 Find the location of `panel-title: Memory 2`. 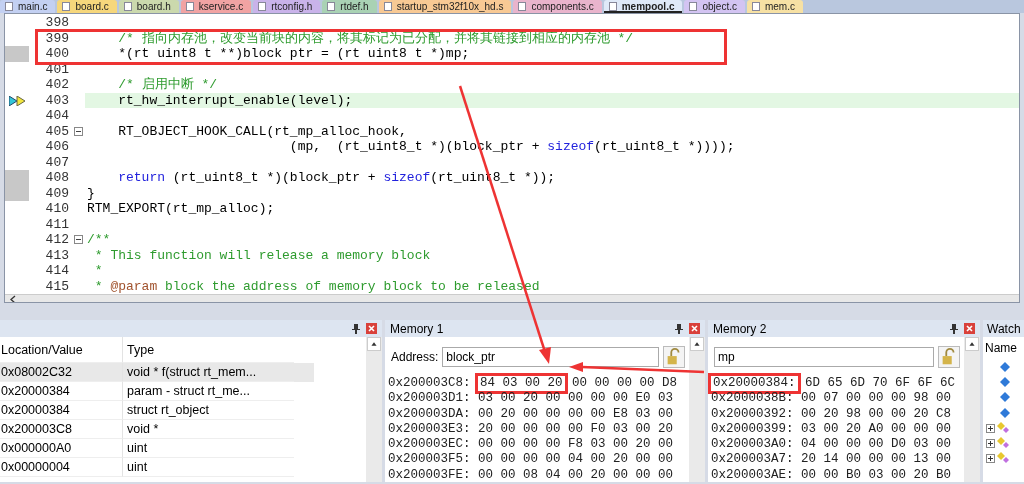

panel-title: Memory 2 is located at coordinates (740, 328).